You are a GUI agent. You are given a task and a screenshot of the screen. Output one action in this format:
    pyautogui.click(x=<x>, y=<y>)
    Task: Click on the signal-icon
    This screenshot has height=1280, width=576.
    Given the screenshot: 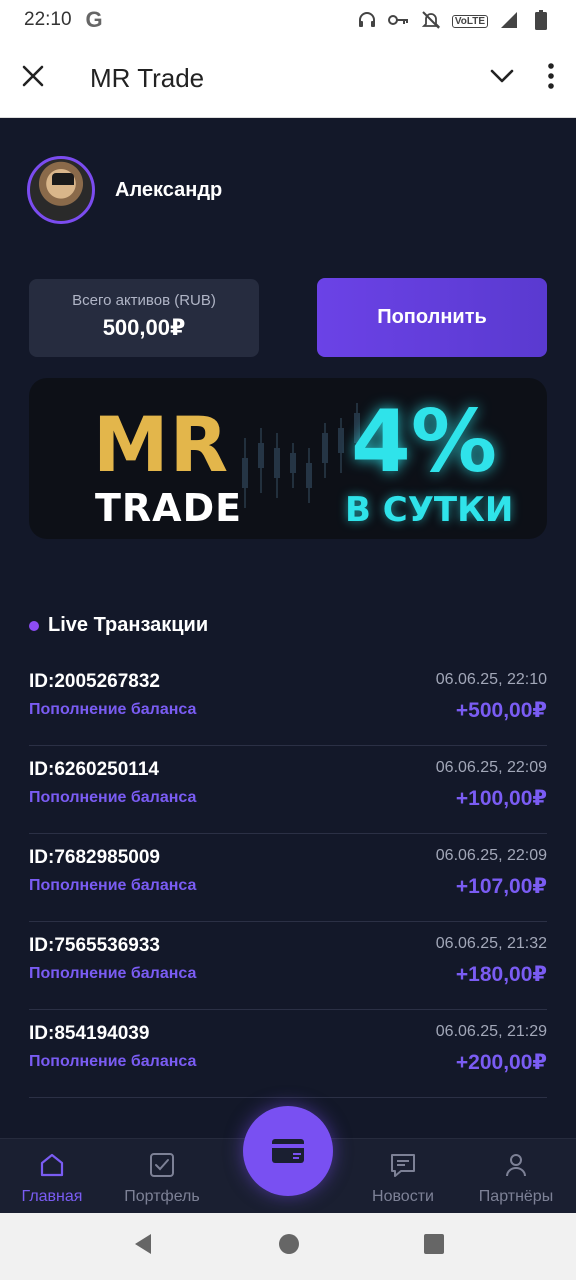 What is the action you would take?
    pyautogui.click(x=509, y=20)
    